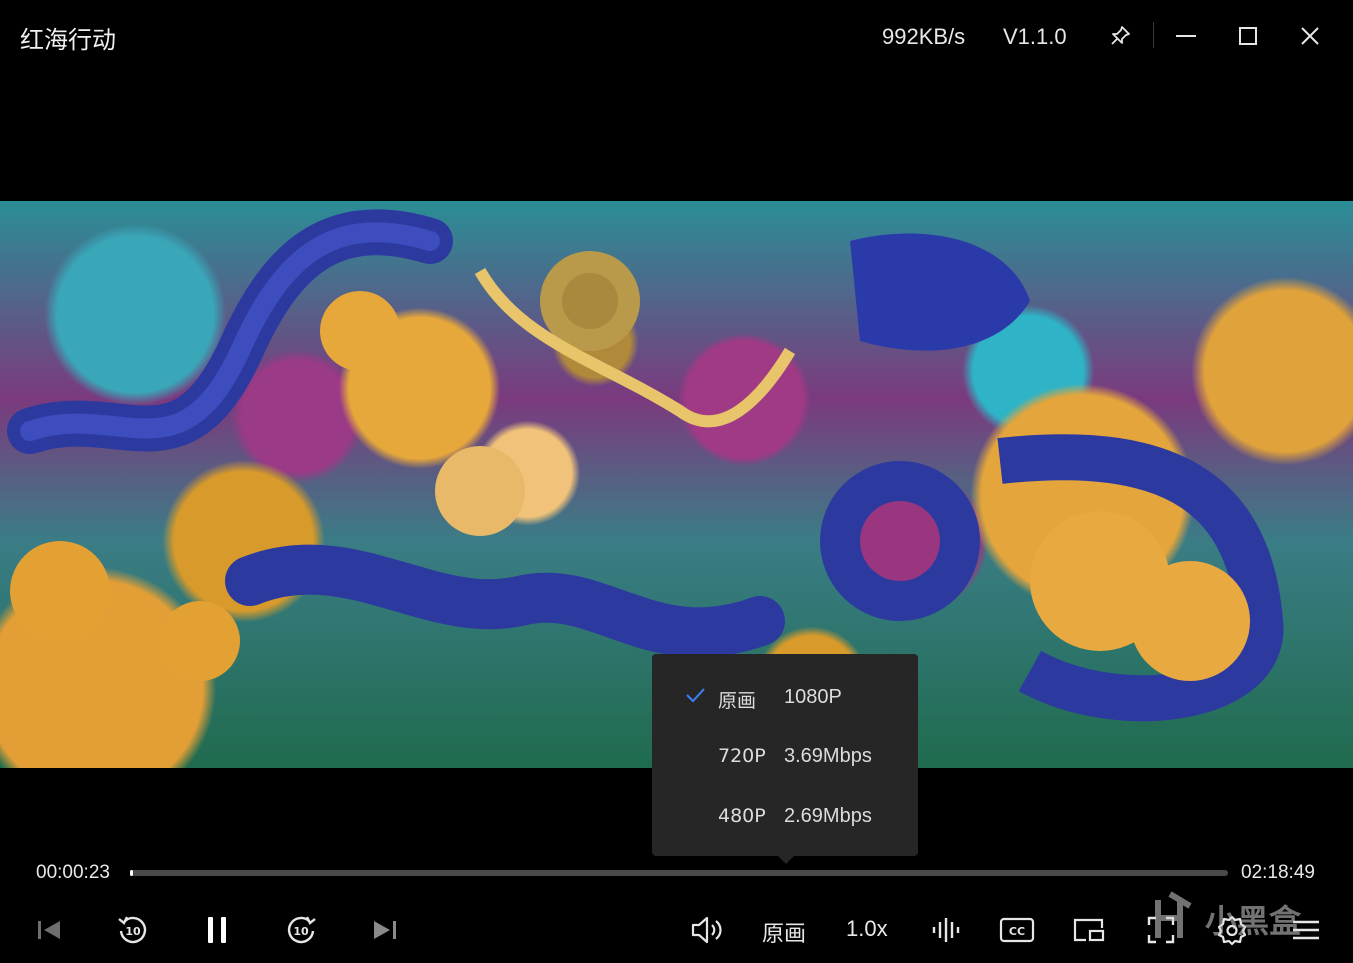  What do you see at coordinates (676, 36) in the screenshot?
I see `title-bar: 红海行动 992KB/s V1.1.0` at bounding box center [676, 36].